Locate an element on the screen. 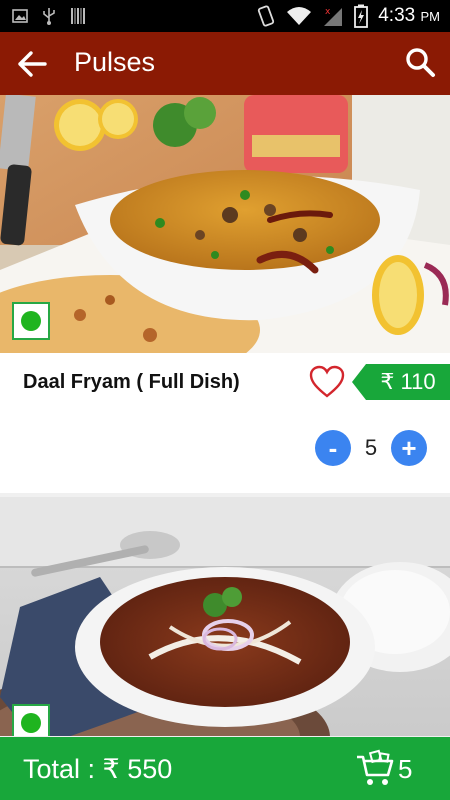 The width and height of the screenshot is (450, 800). back-button is located at coordinates (32, 64).